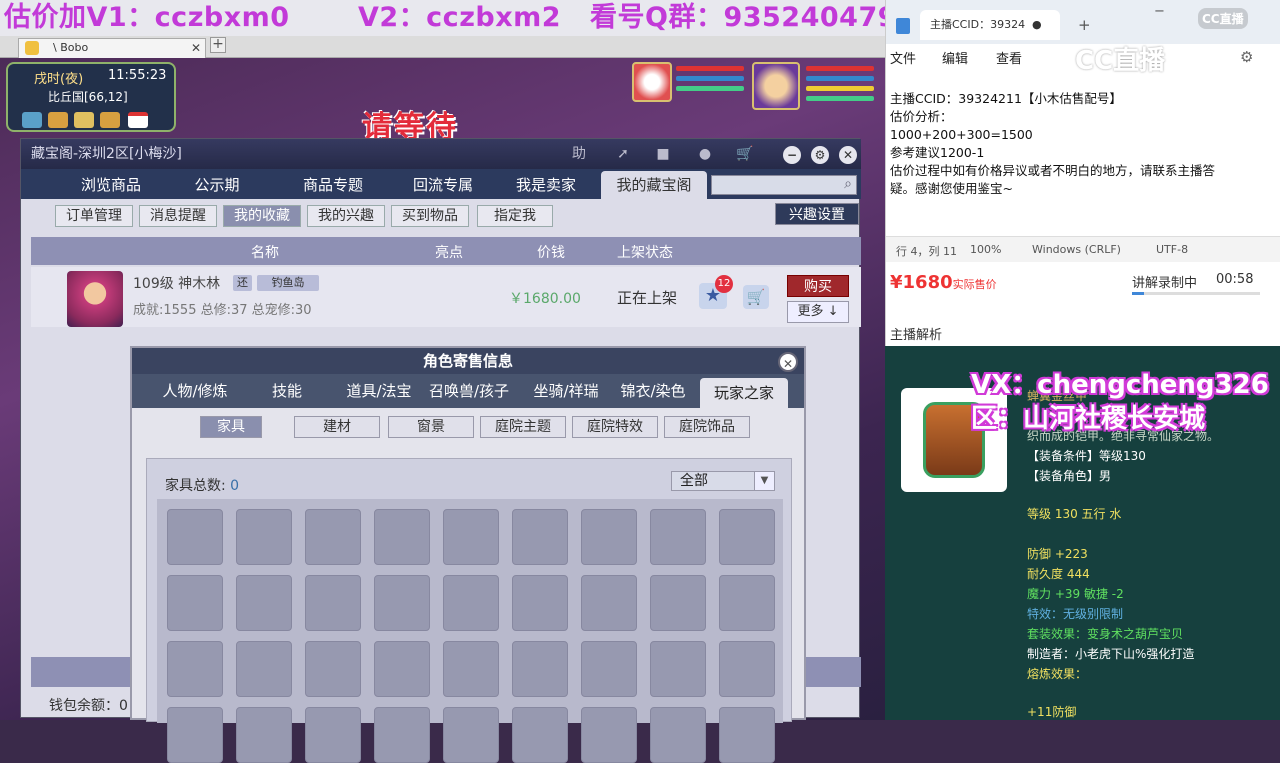  I want to click on menu-file: 文件, so click(903, 57).